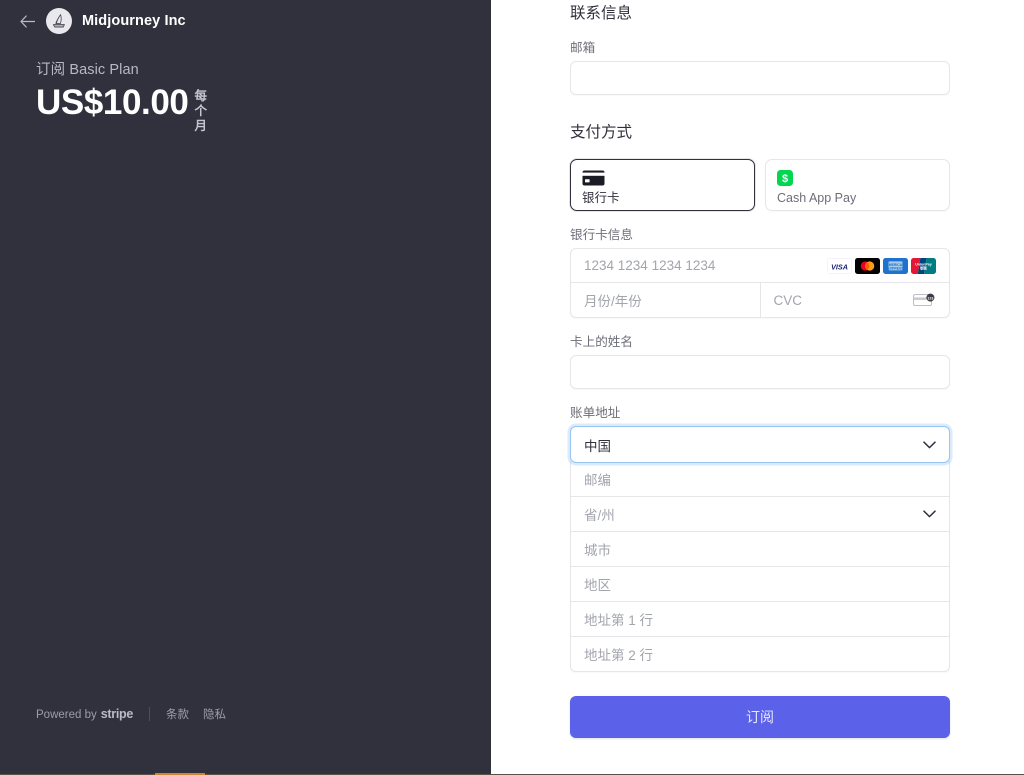 The width and height of the screenshot is (1024, 775). I want to click on contact-section-title: 联系信息, so click(601, 13).